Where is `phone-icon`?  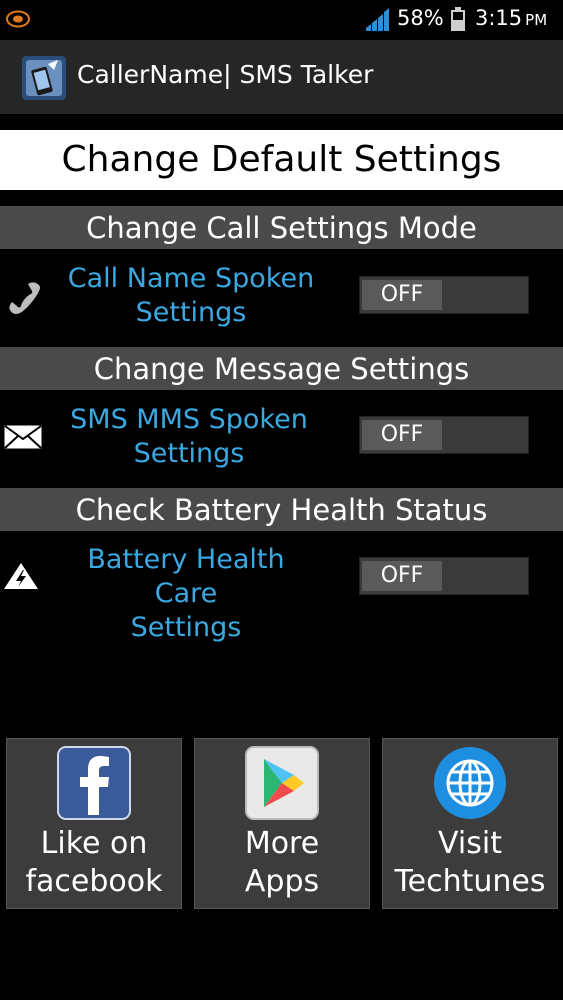 phone-icon is located at coordinates (25, 298).